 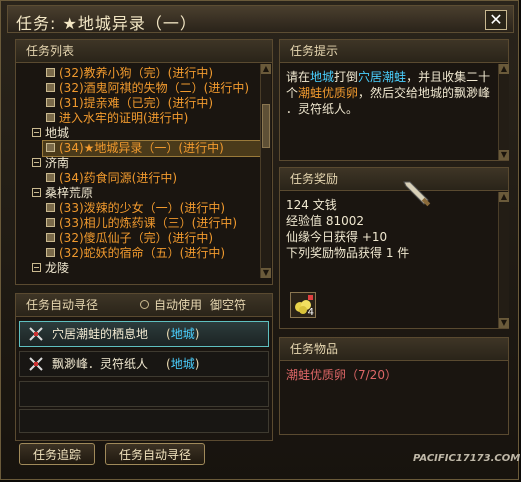 What do you see at coordinates (394, 179) in the screenshot?
I see `reward-header: 任务奖励` at bounding box center [394, 179].